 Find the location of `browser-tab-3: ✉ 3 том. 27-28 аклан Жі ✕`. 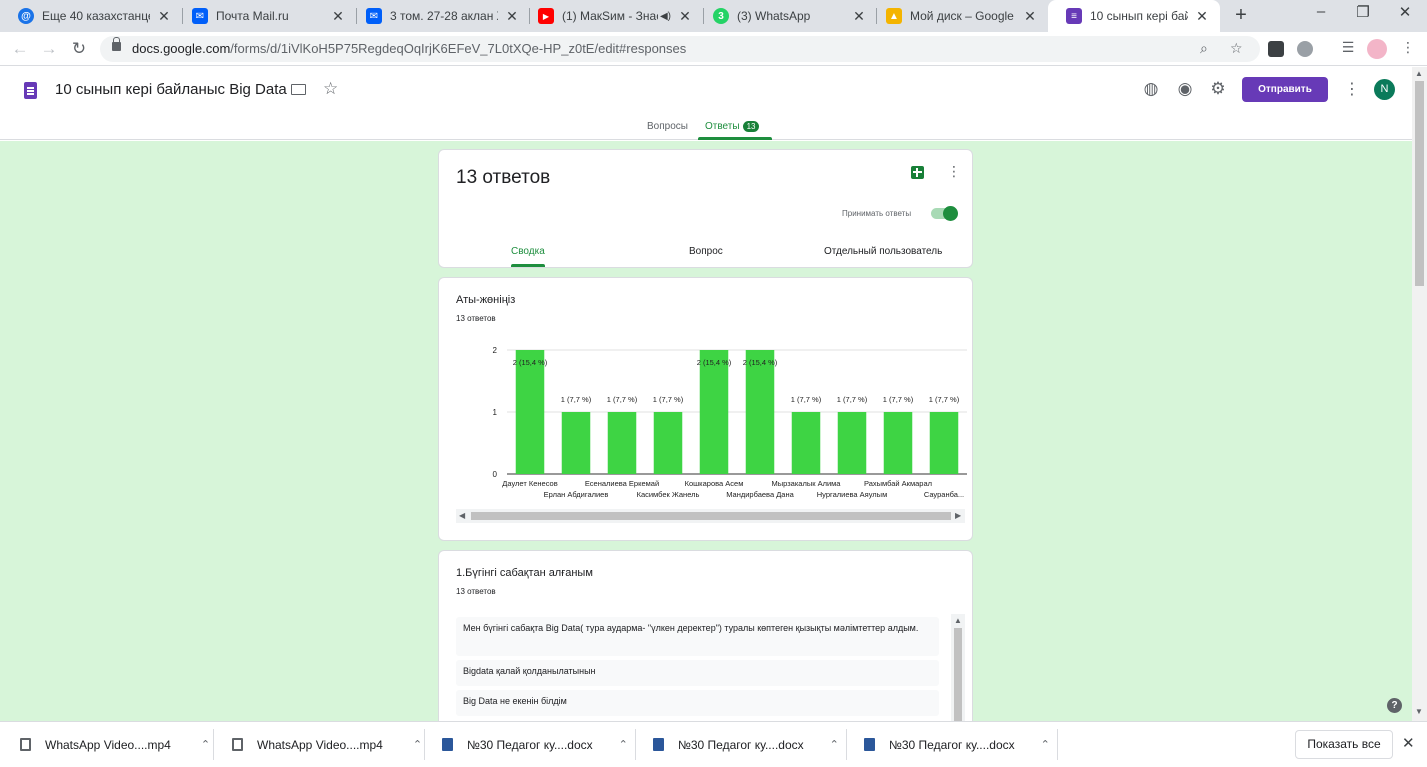

browser-tab-3: ✉ 3 том. 27-28 аклан Жі ✕ is located at coordinates (439, 16).